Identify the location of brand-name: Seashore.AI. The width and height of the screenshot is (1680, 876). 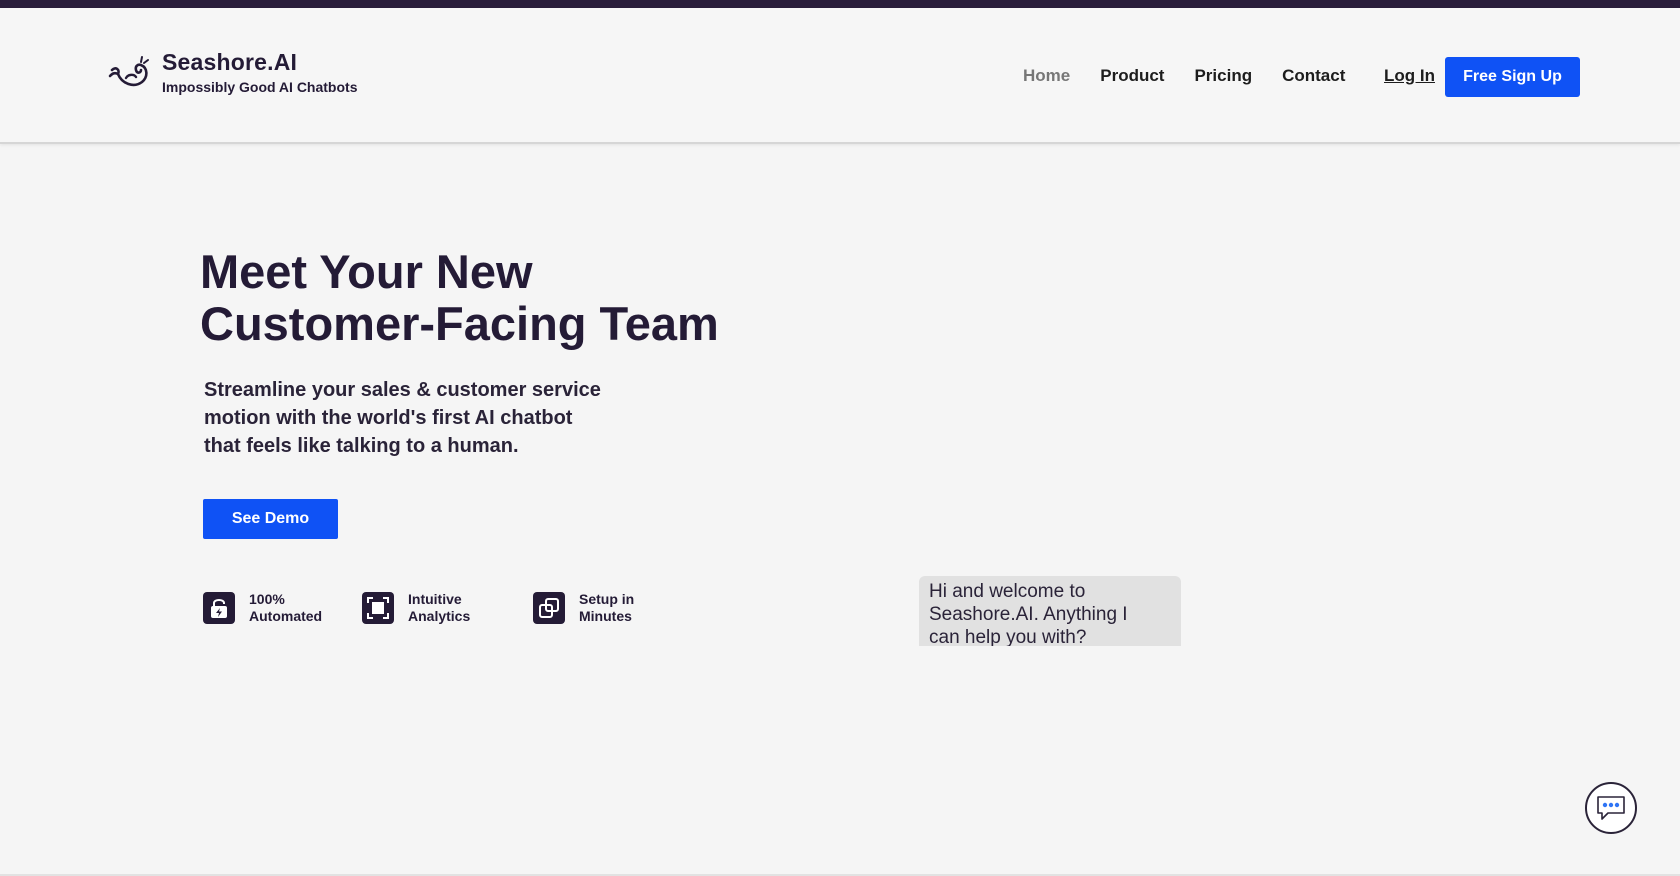
(230, 62).